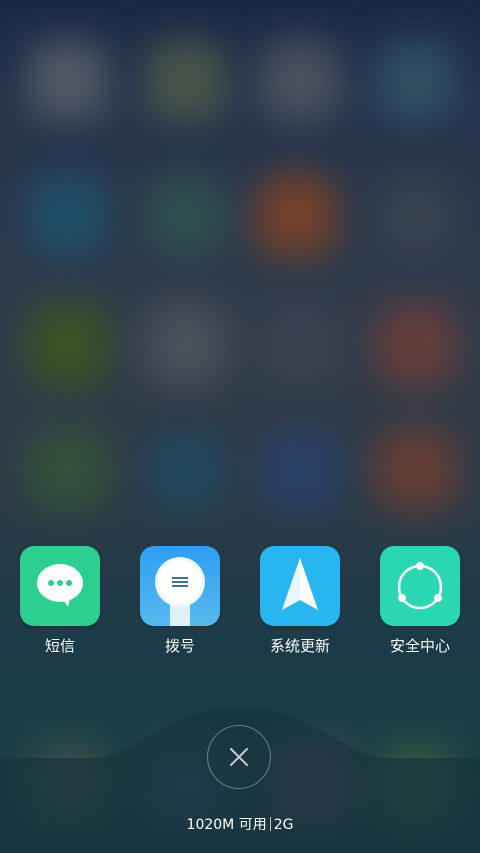  I want to click on recent-app-messages: 短信, so click(60, 601).